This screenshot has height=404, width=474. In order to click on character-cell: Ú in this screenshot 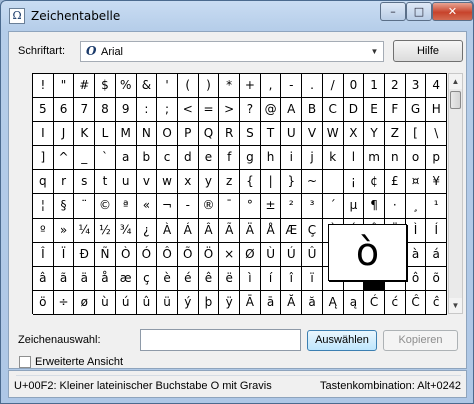, I will do `click(292, 254)`.